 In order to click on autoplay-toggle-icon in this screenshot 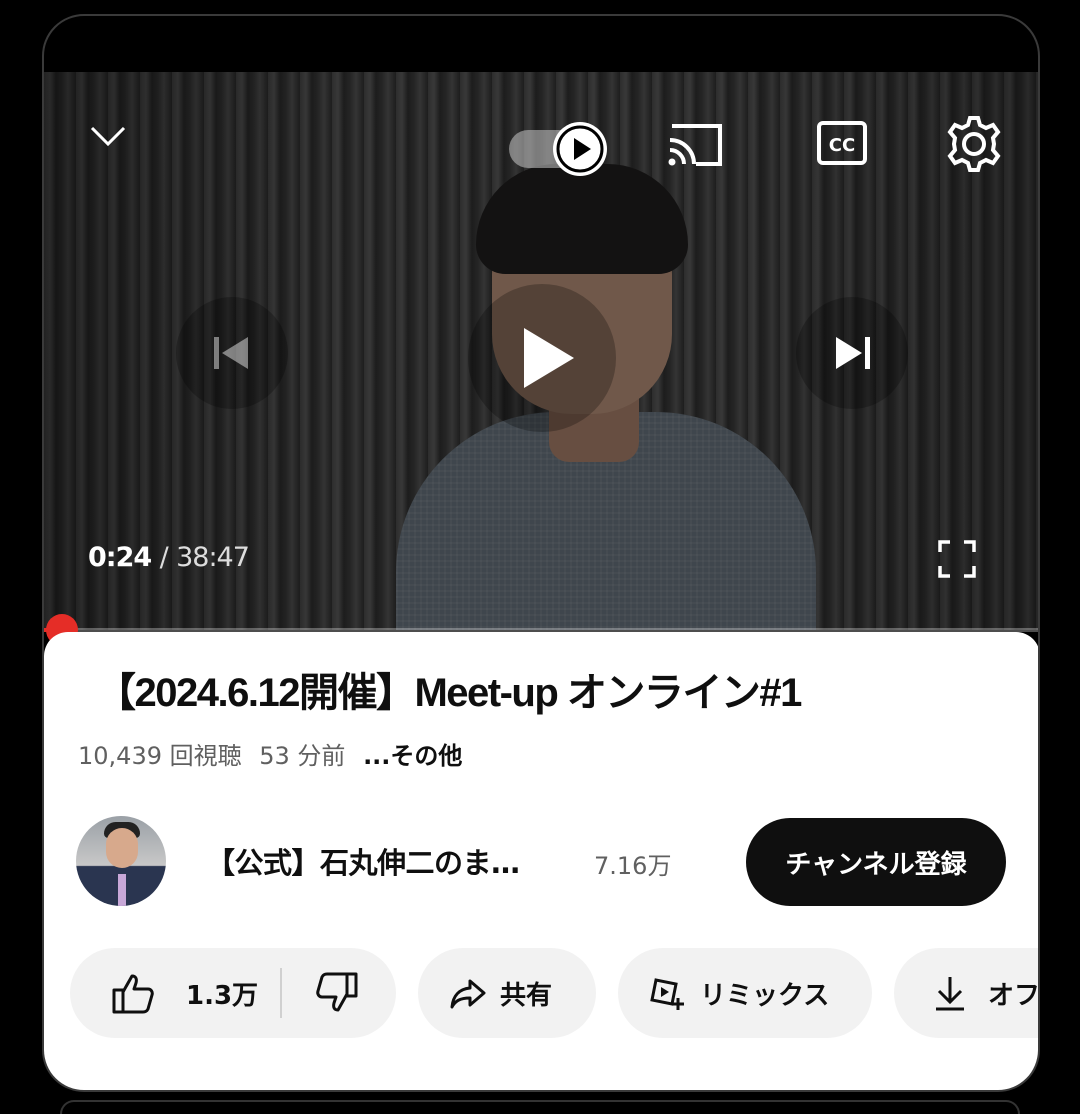, I will do `click(580, 149)`.